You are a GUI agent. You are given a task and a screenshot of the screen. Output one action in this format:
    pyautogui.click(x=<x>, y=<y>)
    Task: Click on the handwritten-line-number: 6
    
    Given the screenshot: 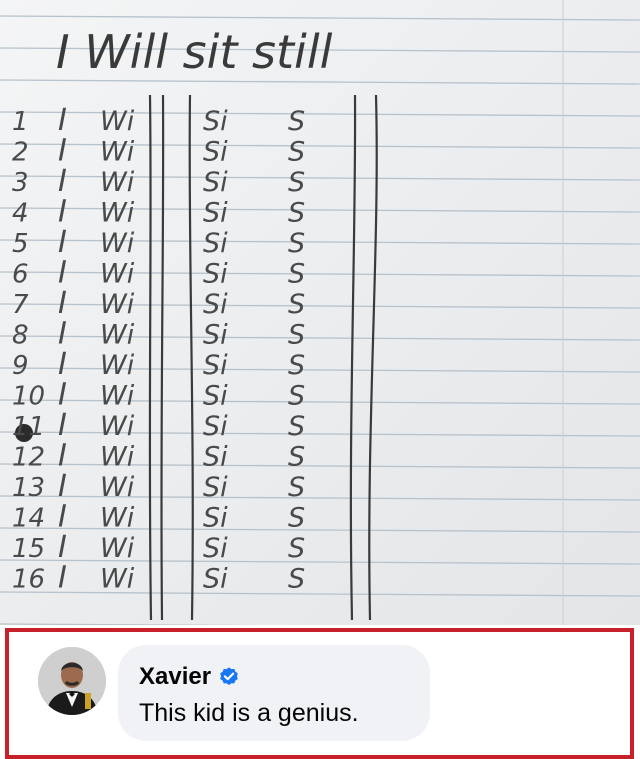 What is the action you would take?
    pyautogui.click(x=20, y=275)
    